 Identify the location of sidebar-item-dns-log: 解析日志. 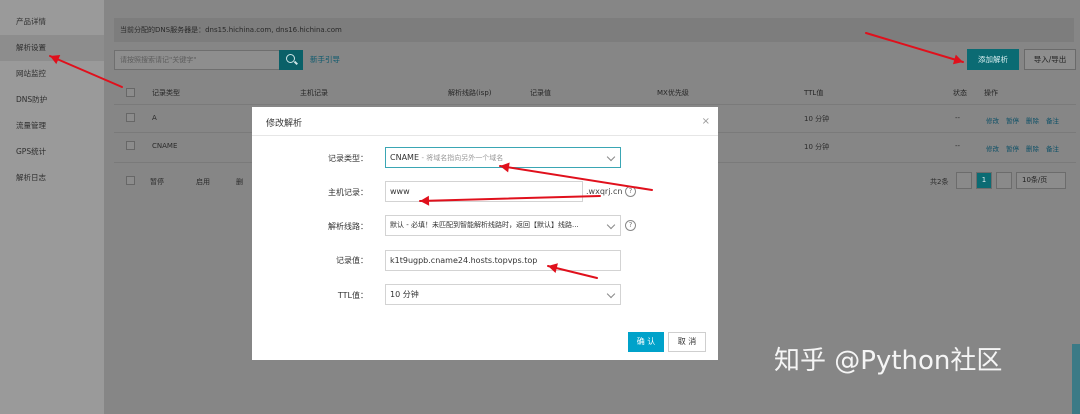
(52, 178).